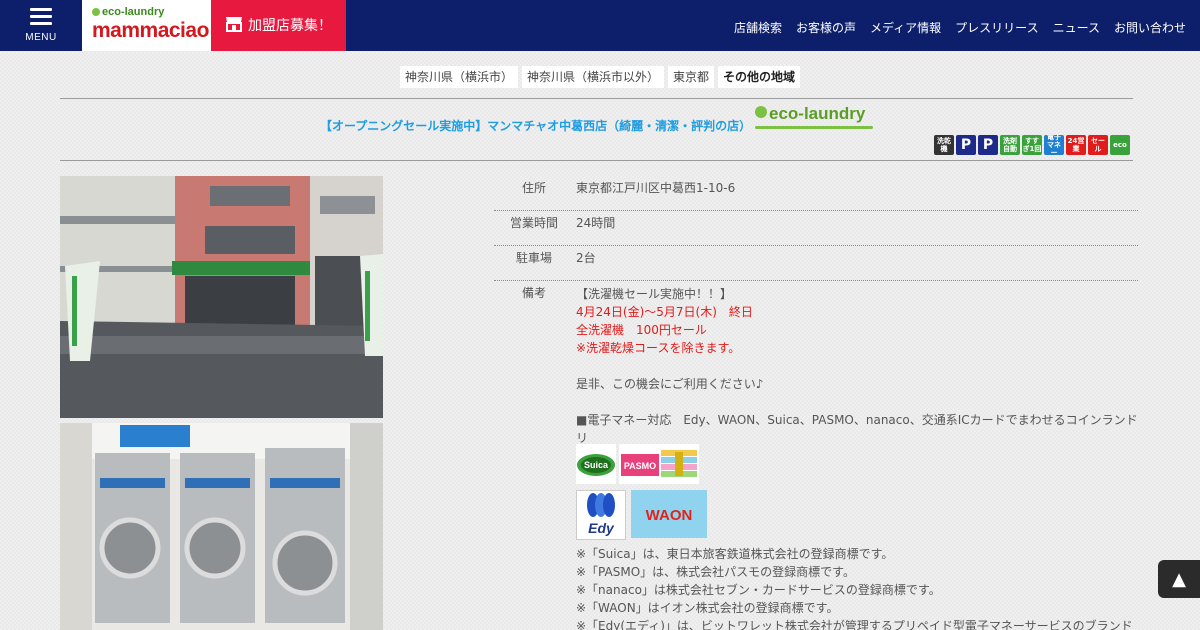 The height and width of the screenshot is (630, 1200). I want to click on franchise-button: 加盟店募集！, so click(278, 25).